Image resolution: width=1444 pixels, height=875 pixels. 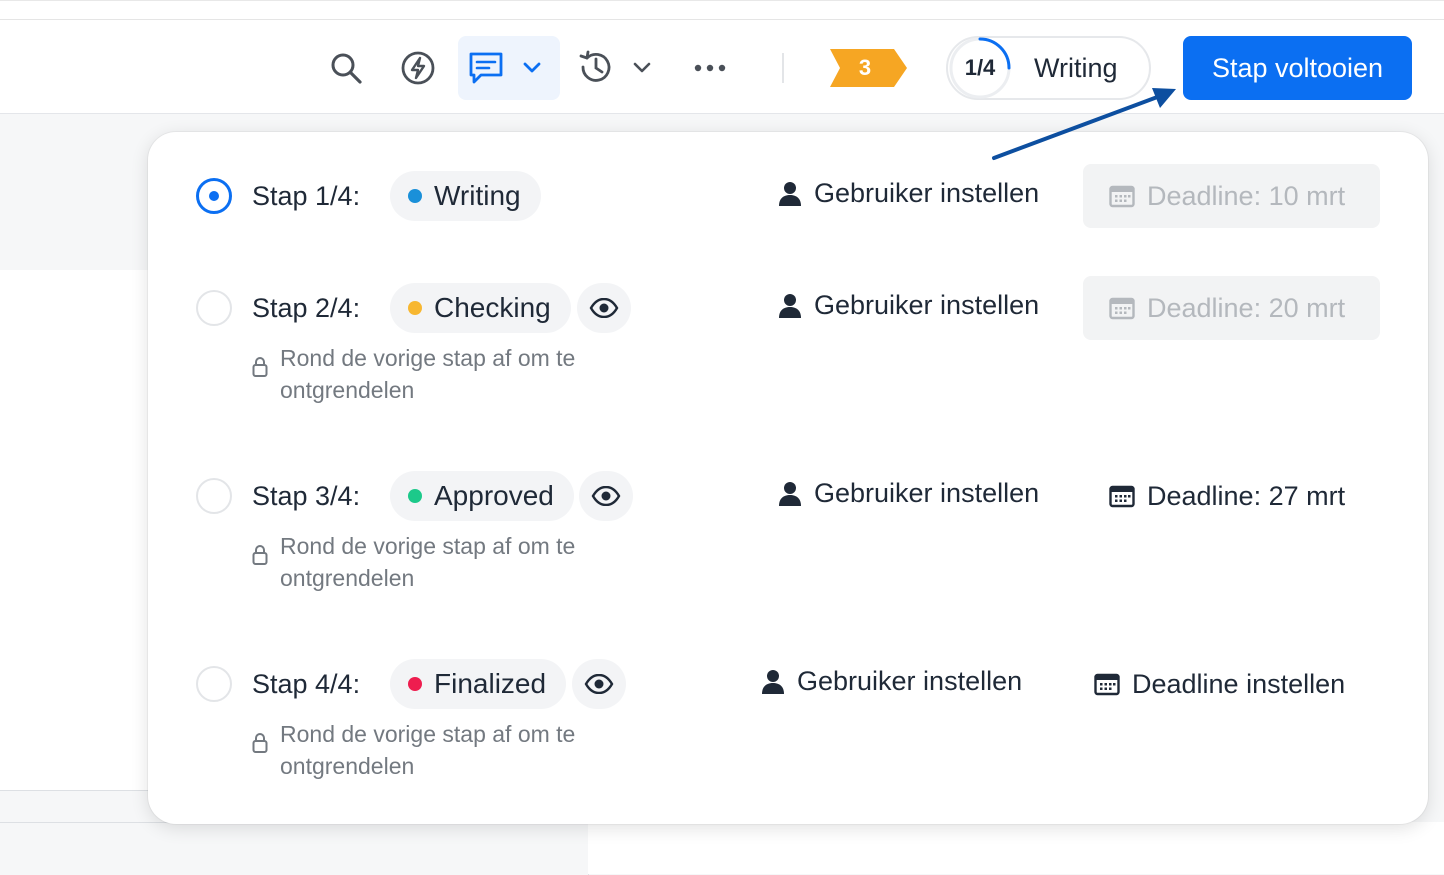 I want to click on complete-step-button: Stap voltooien, so click(x=1297, y=68).